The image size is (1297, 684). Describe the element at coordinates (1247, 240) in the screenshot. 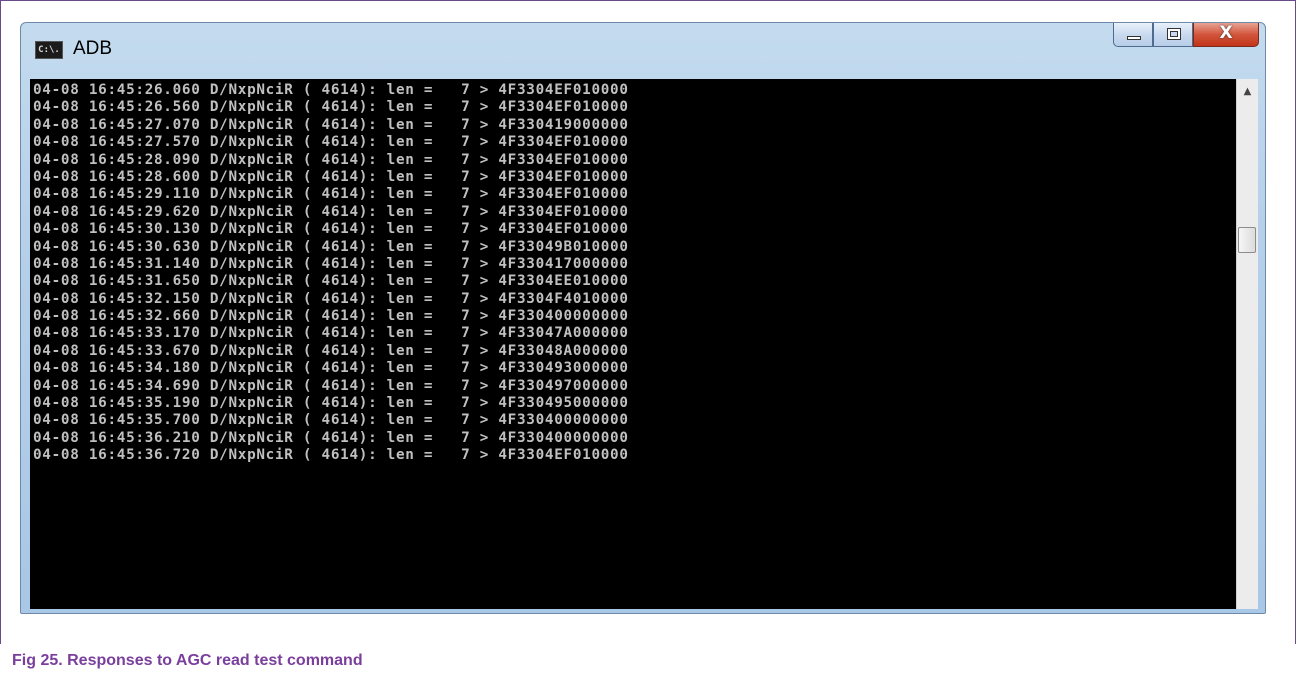

I see `scroll-thumb` at that location.